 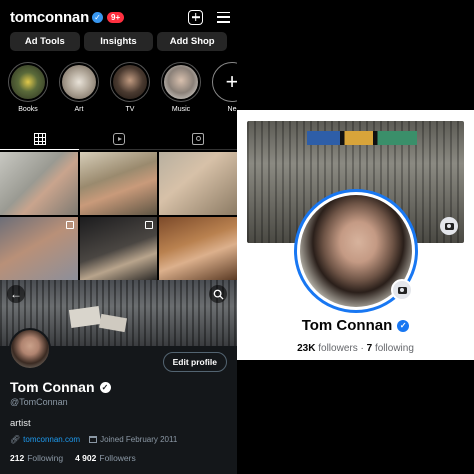 I want to click on calendar-icon, so click(x=93, y=439).